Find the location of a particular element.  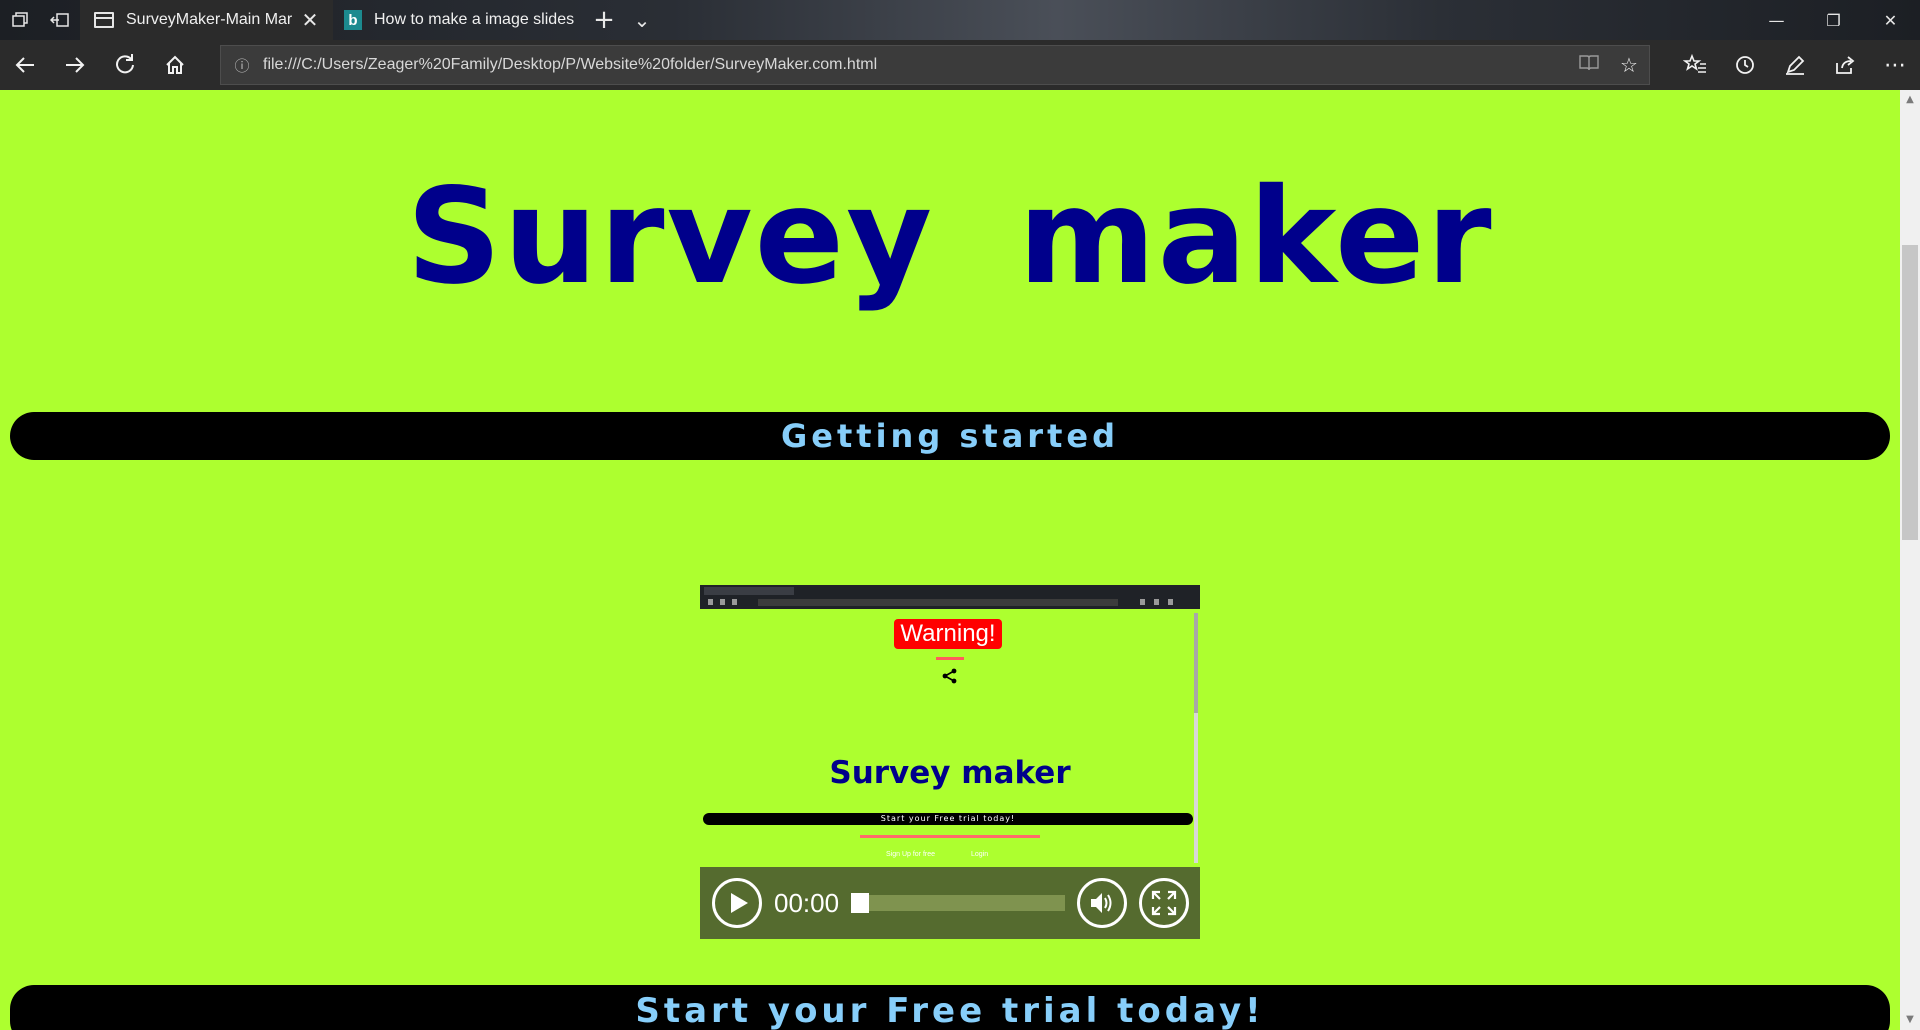

close-window-icon: ✕ is located at coordinates (1890, 20).